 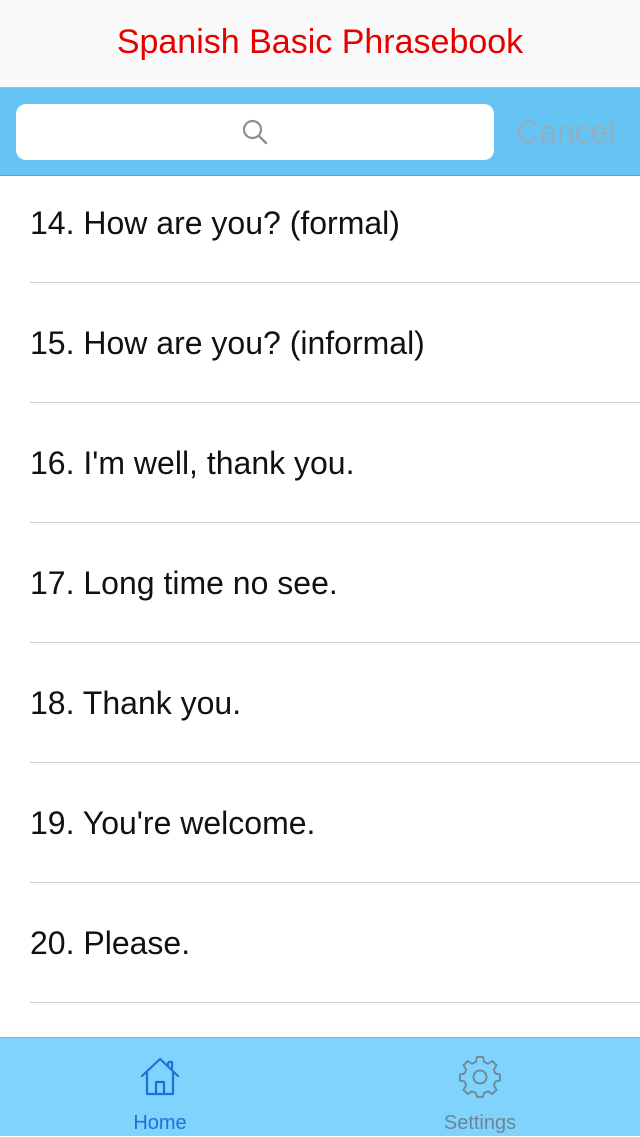 I want to click on tab-home-label: Home, so click(x=160, y=1123).